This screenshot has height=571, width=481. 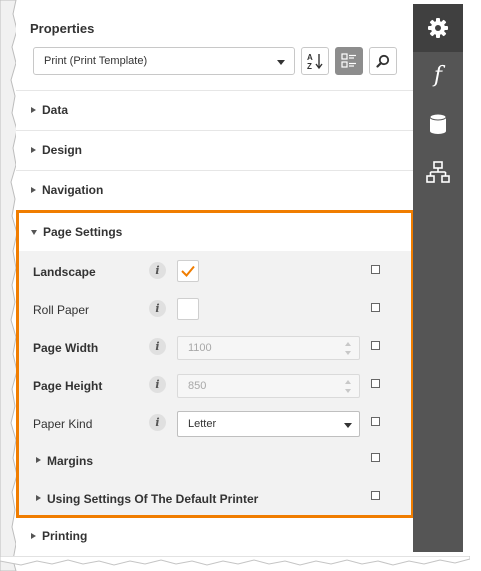 I want to click on property-page-width: Page Width i 1100, so click(x=215, y=348).